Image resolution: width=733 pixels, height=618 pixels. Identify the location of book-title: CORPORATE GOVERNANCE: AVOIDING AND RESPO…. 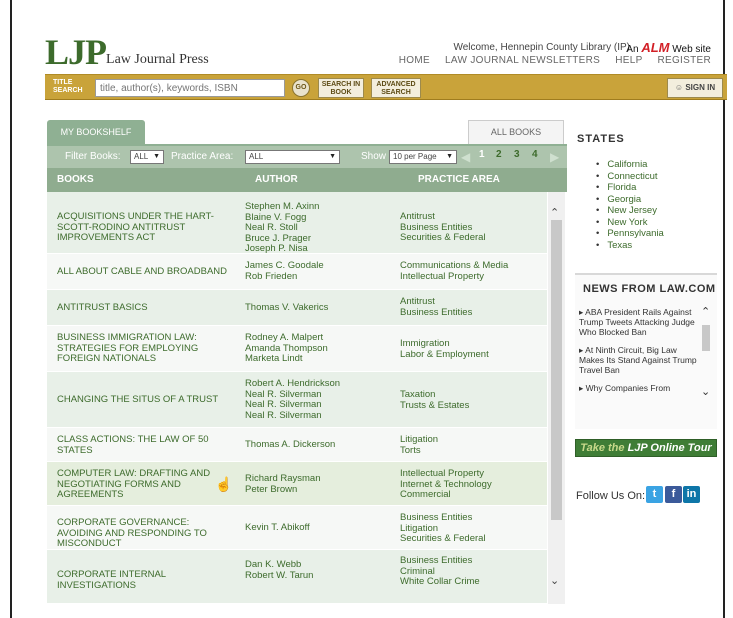
(146, 533).